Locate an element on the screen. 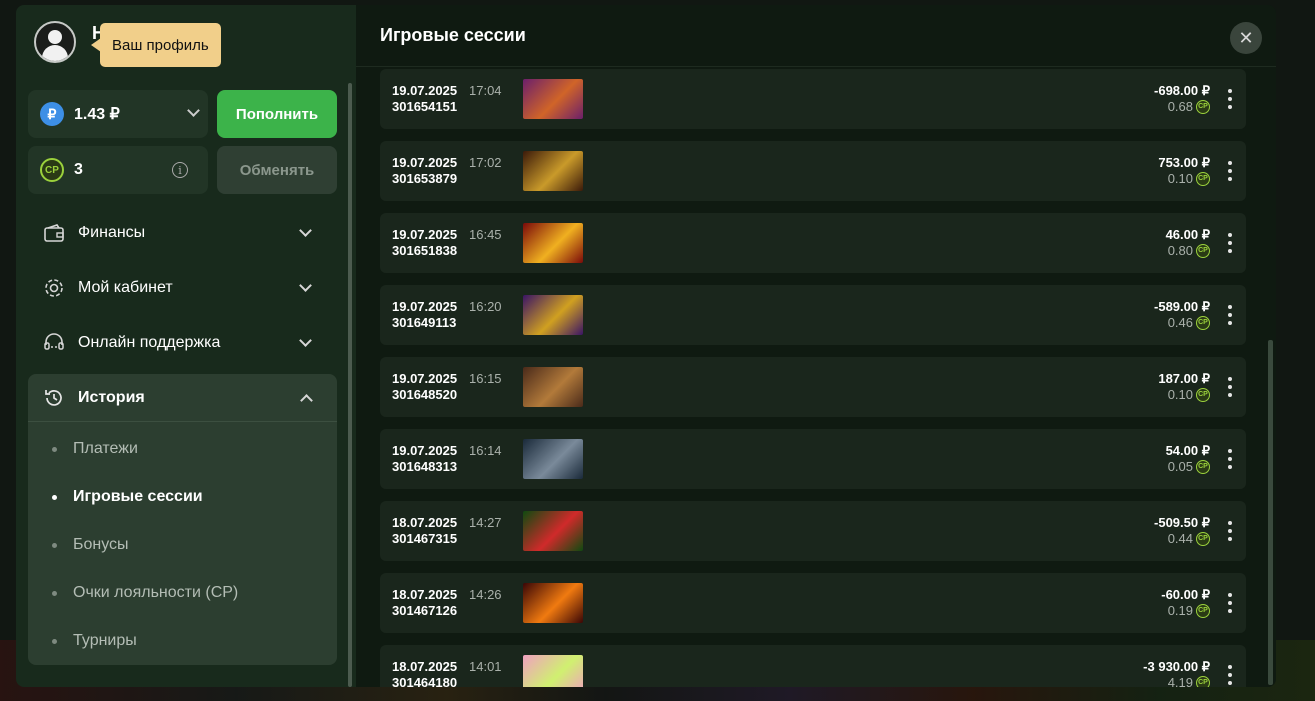  session-time: 17:02 is located at coordinates (485, 162).